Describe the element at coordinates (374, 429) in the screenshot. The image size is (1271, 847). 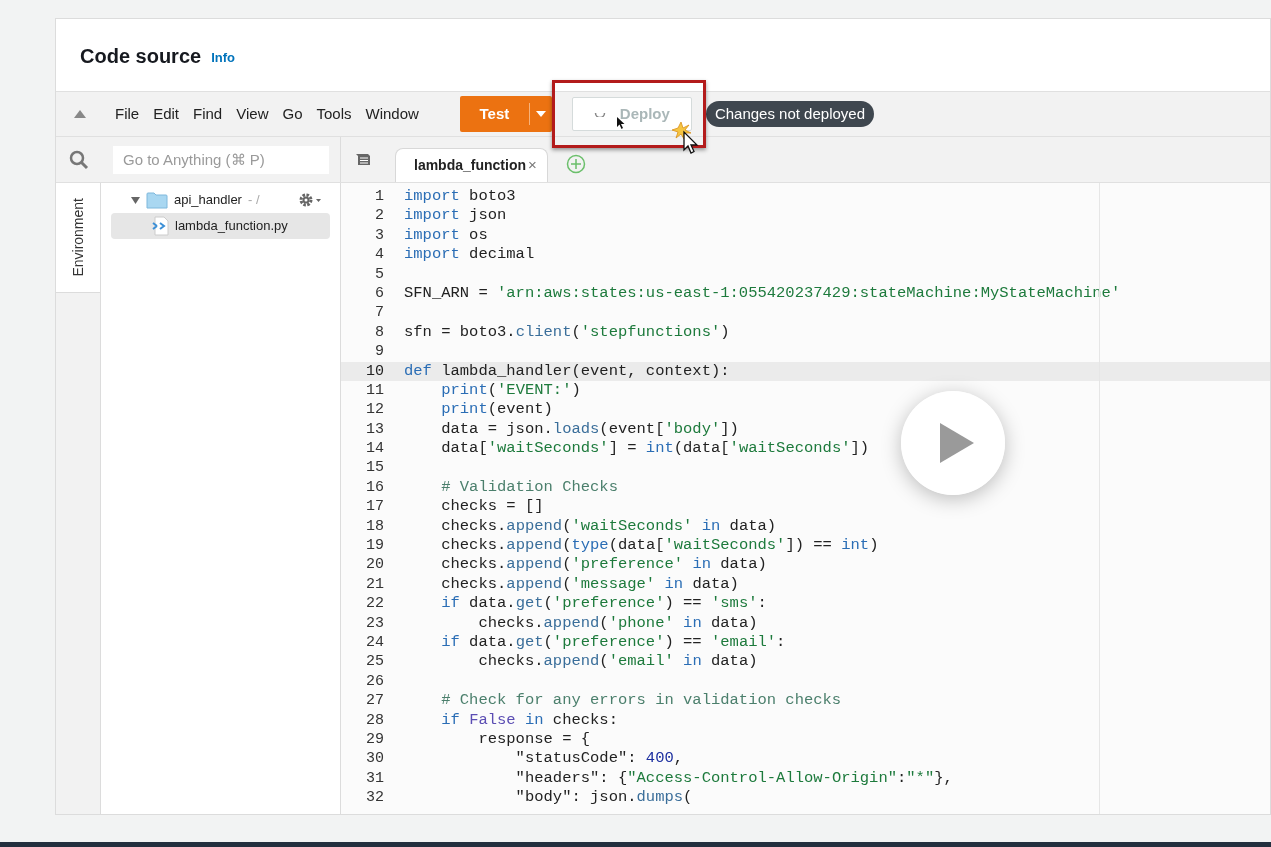
I see `line-number: 13` at that location.